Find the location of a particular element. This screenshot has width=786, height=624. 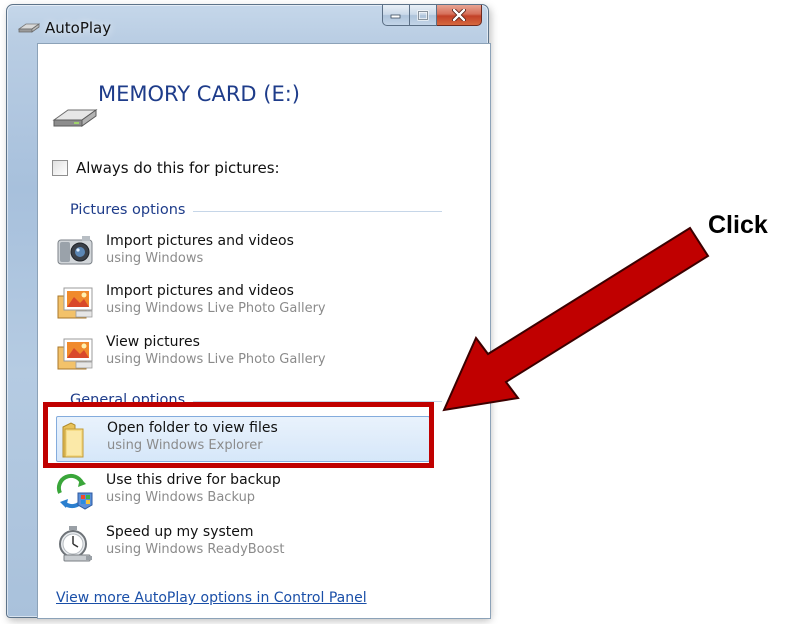

window-title: AutoPlay is located at coordinates (78, 28).